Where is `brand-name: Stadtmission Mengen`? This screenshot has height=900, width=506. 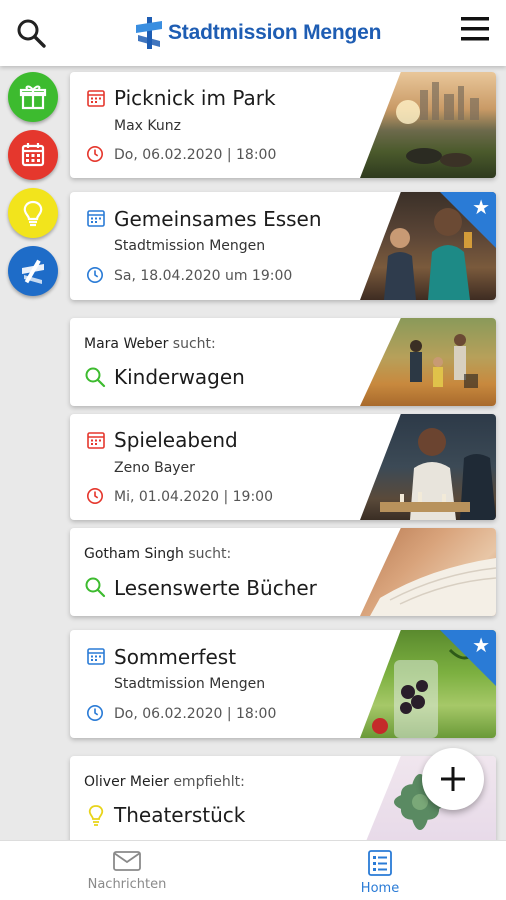 brand-name: Stadtmission Mengen is located at coordinates (275, 32).